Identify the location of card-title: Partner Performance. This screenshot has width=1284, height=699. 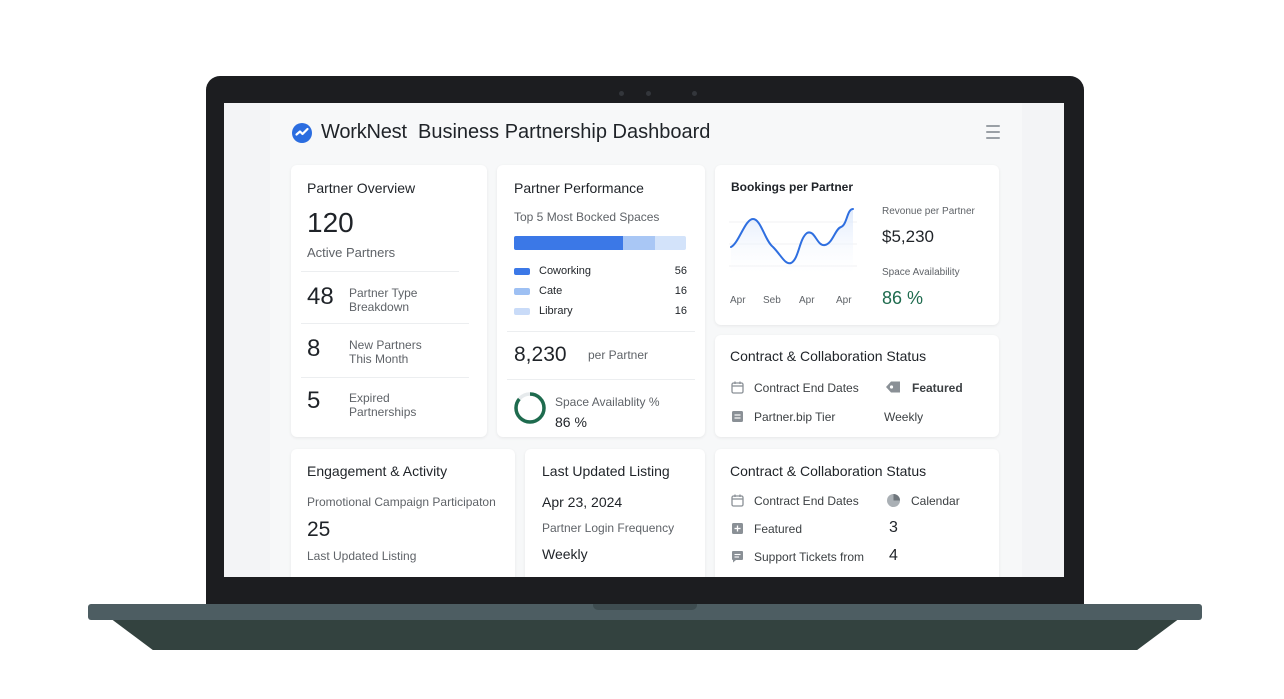
(579, 188).